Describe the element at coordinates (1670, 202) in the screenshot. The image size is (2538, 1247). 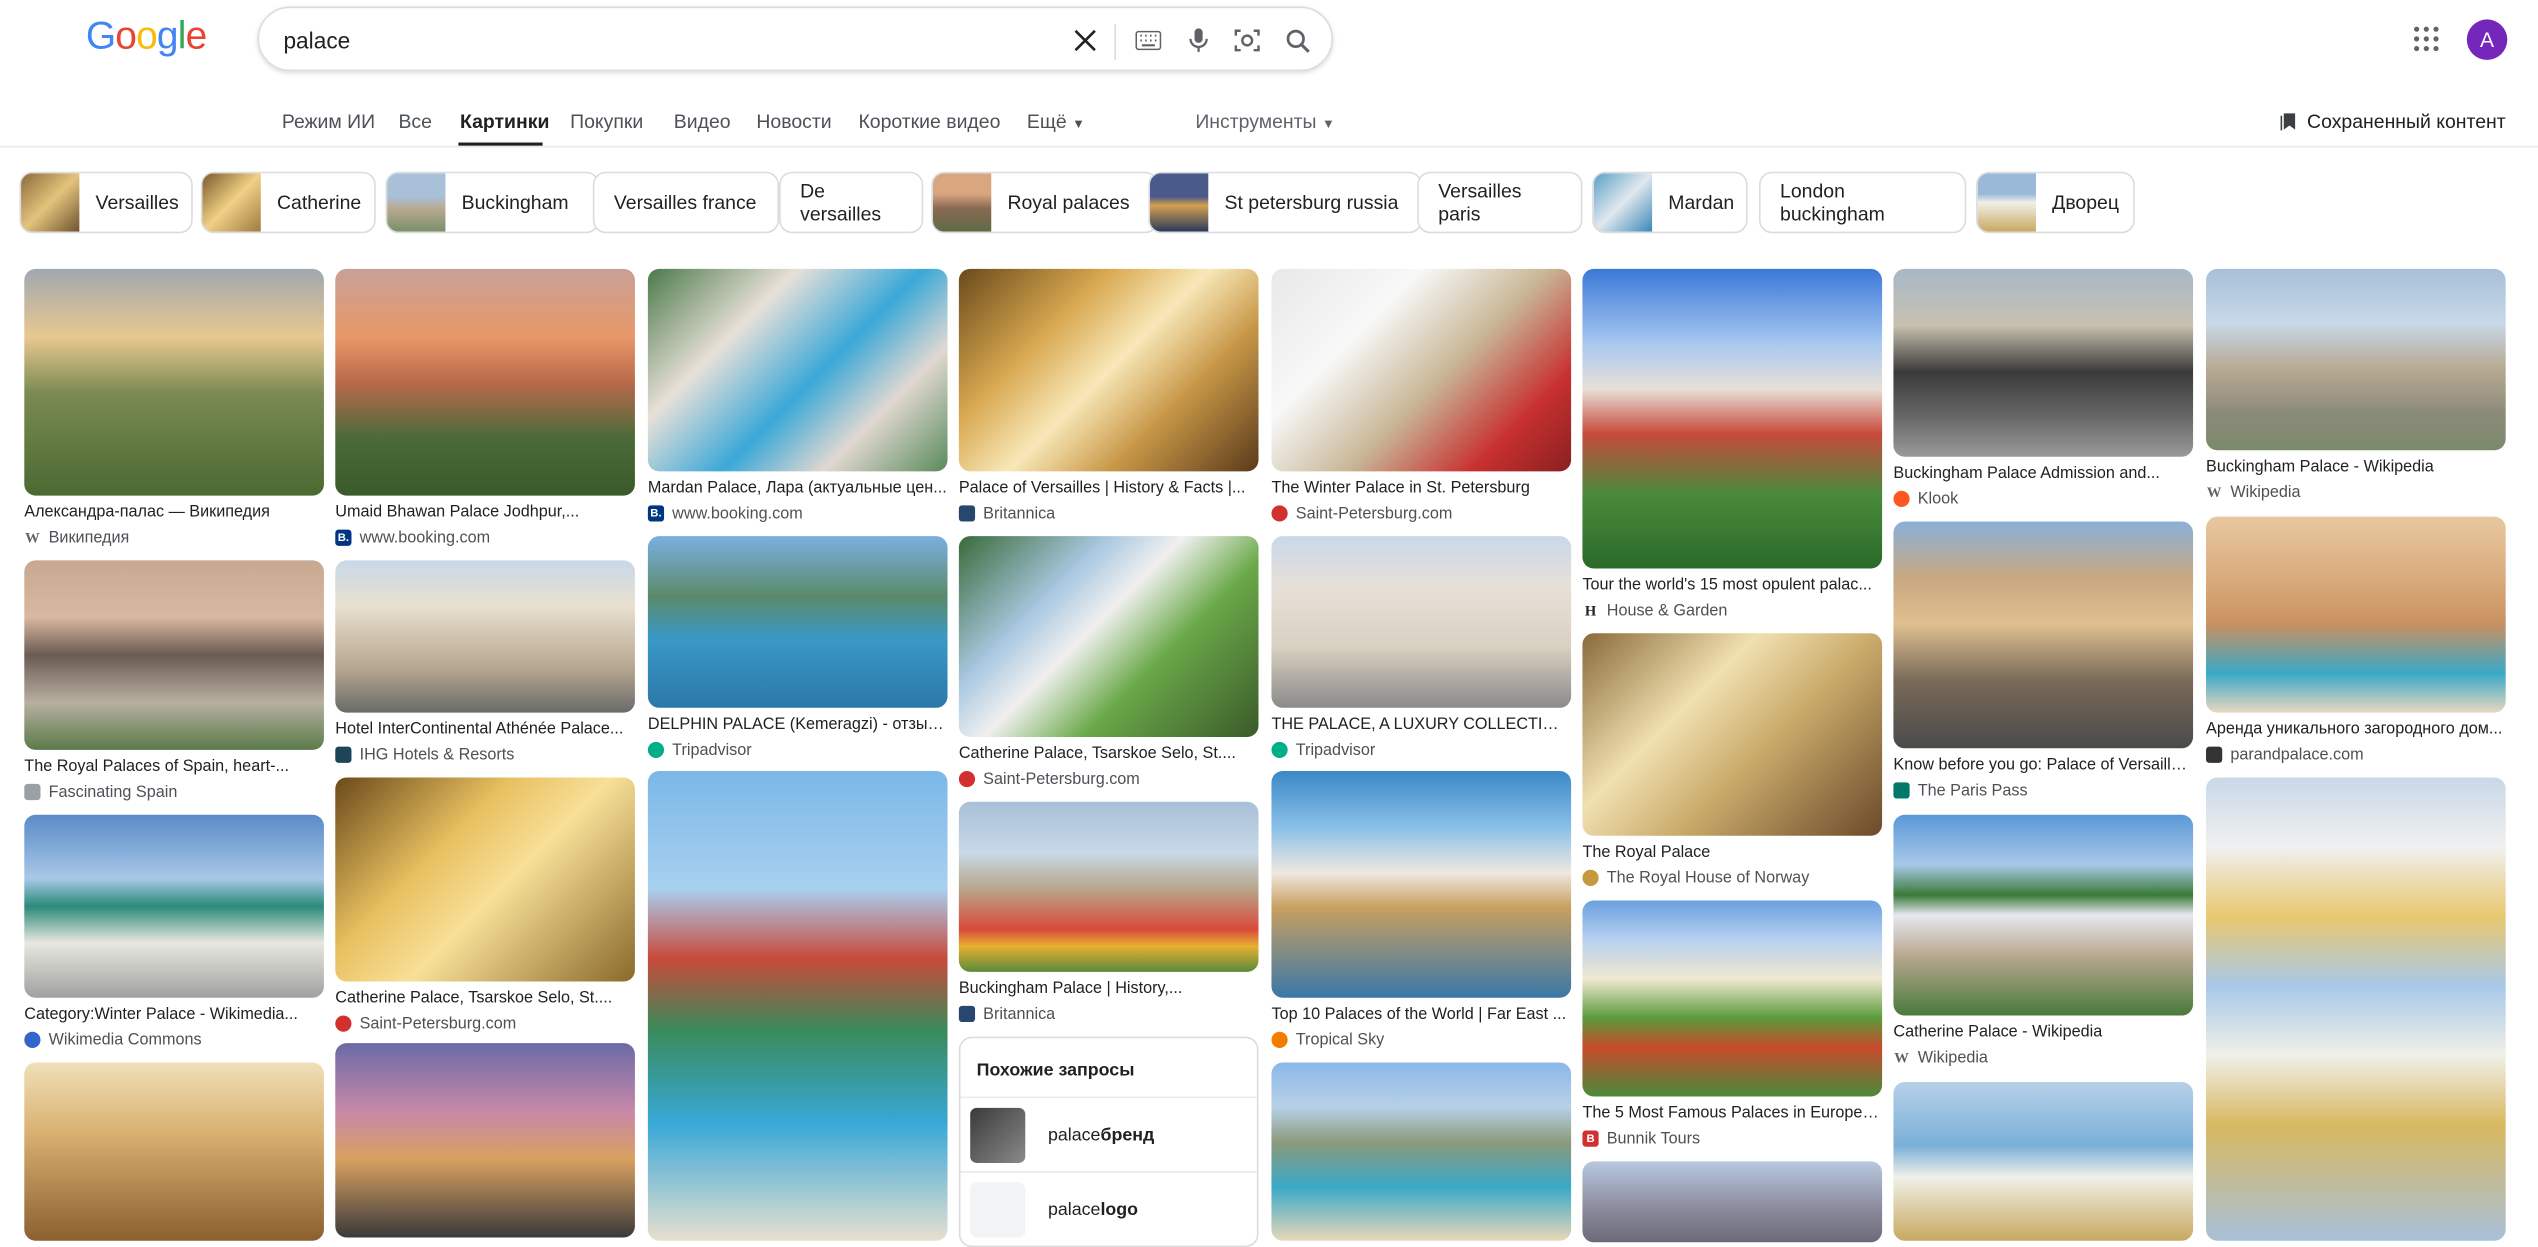
I see `chip-mardan: Mardan` at that location.